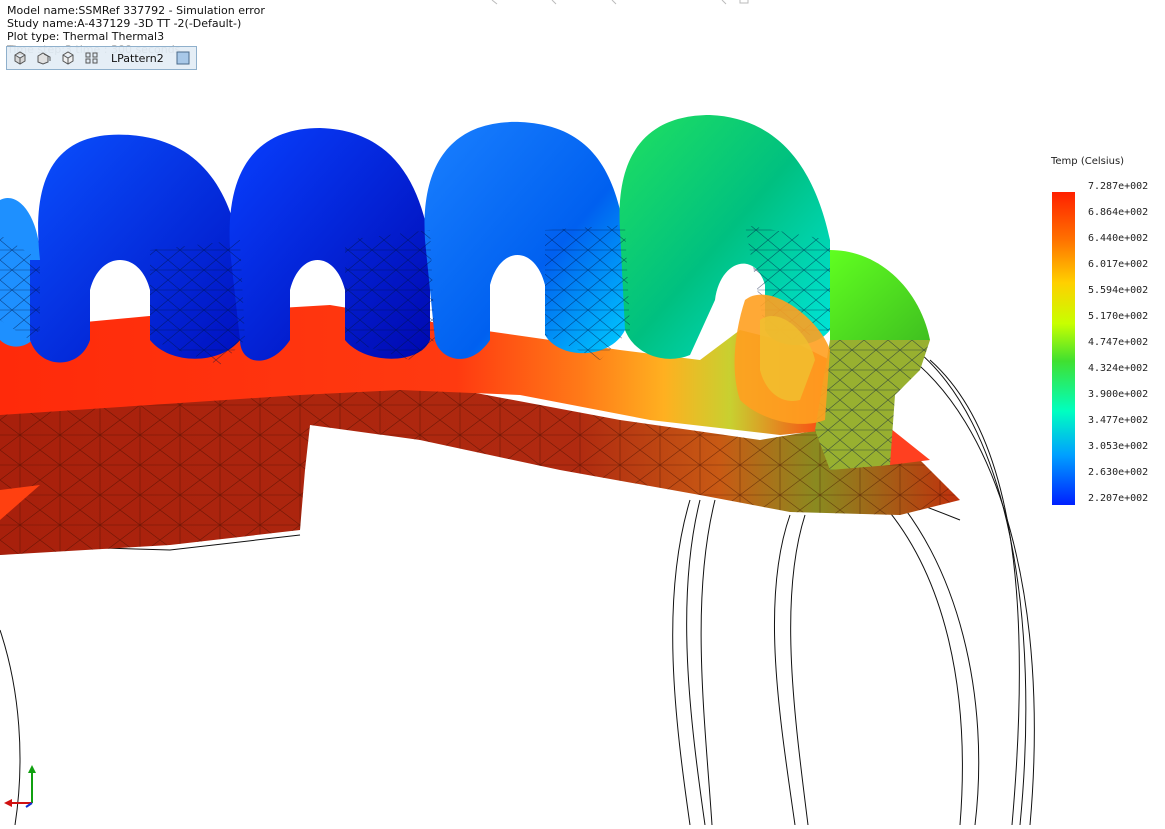 This screenshot has width=1165, height=829. Describe the element at coordinates (22, 790) in the screenshot. I see `coordinate-triad-icon` at that location.